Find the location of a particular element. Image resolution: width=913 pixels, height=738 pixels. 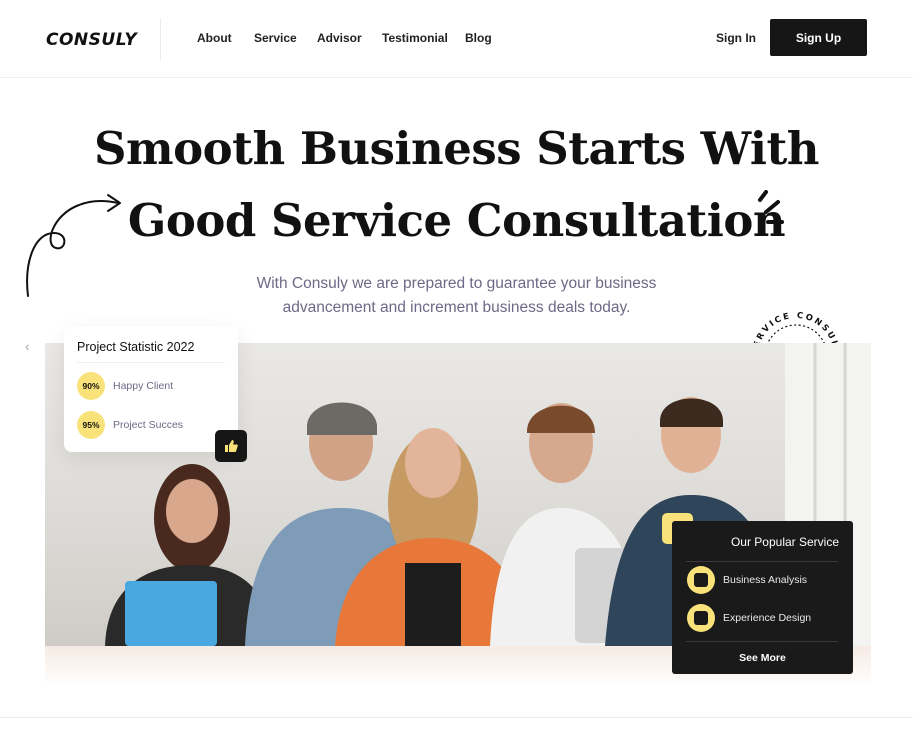

service-card-title: Our Popular Service is located at coordinates (784, 542).